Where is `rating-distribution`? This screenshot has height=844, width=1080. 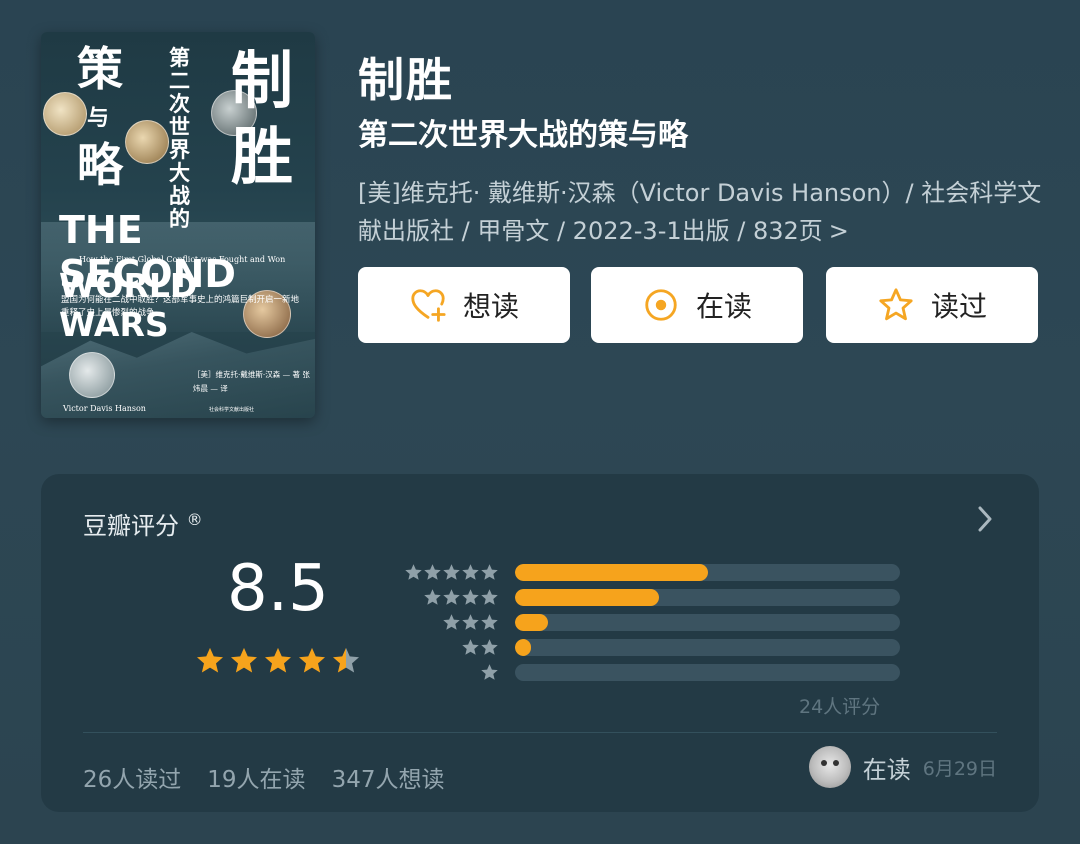
rating-distribution is located at coordinates (645, 622).